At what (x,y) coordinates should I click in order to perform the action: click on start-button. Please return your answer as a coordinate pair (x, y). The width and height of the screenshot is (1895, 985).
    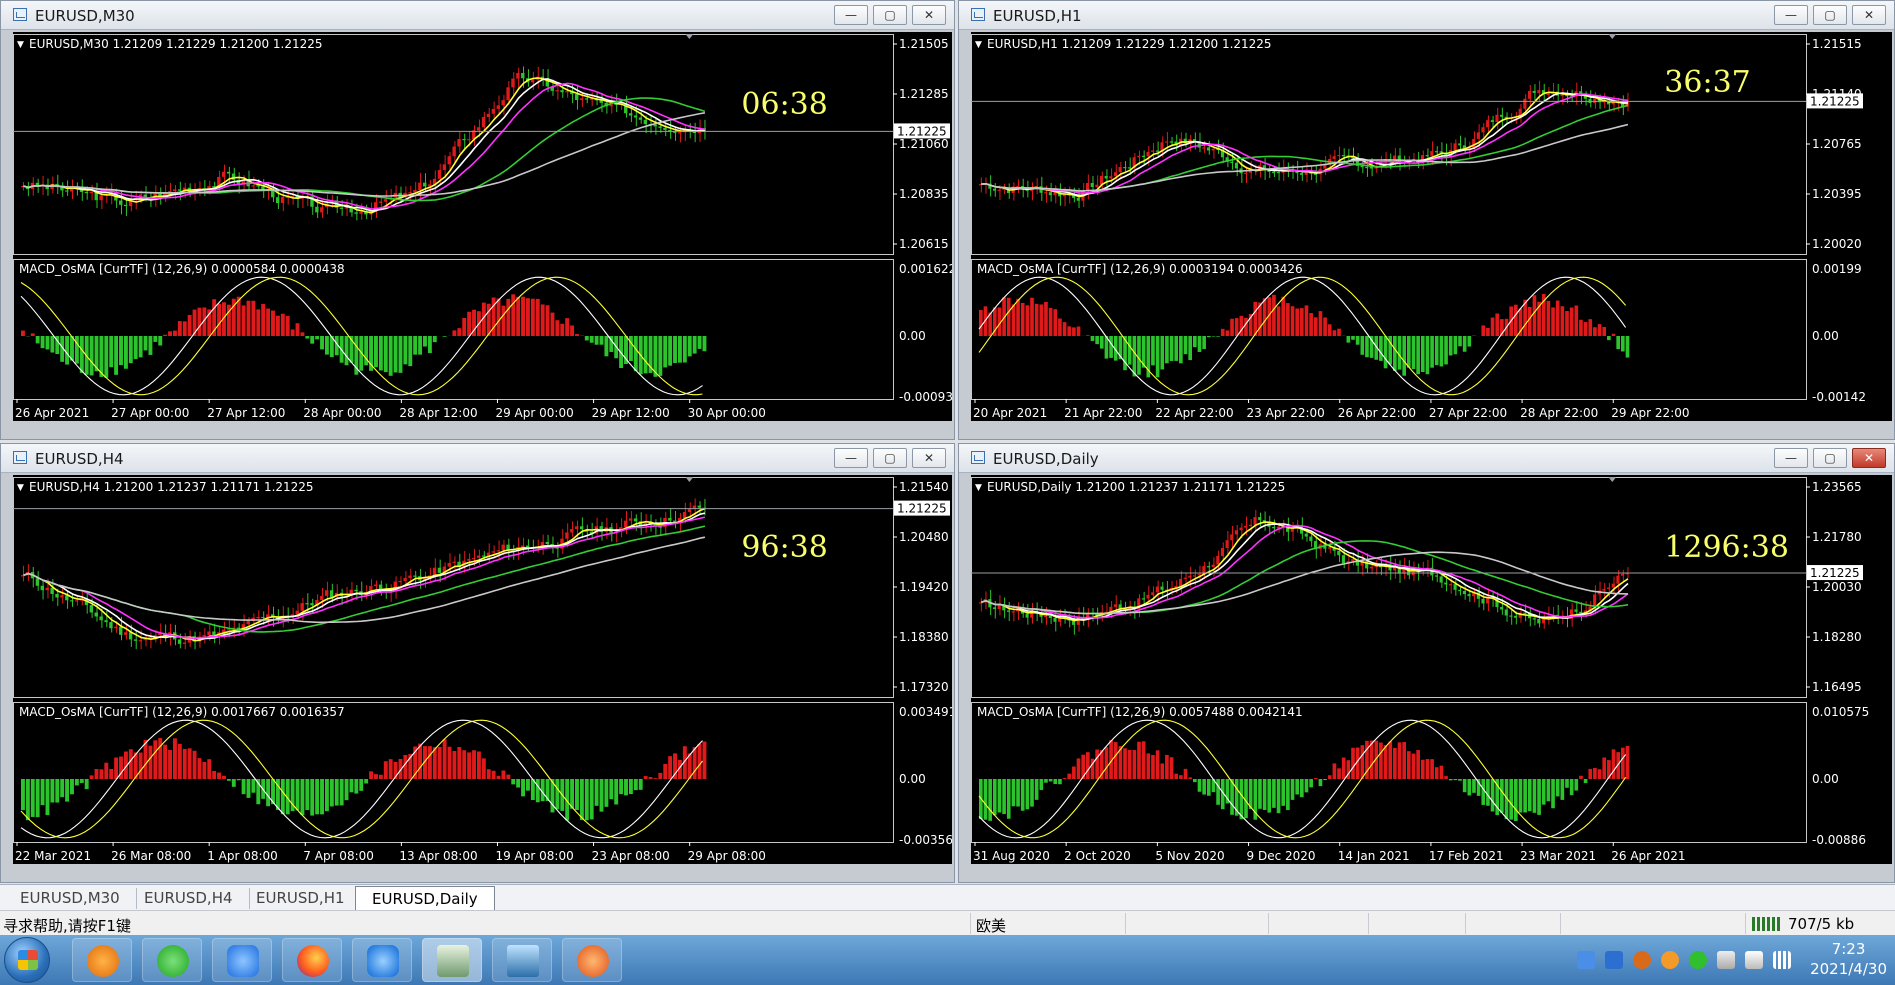
    Looking at the image, I should click on (27, 960).